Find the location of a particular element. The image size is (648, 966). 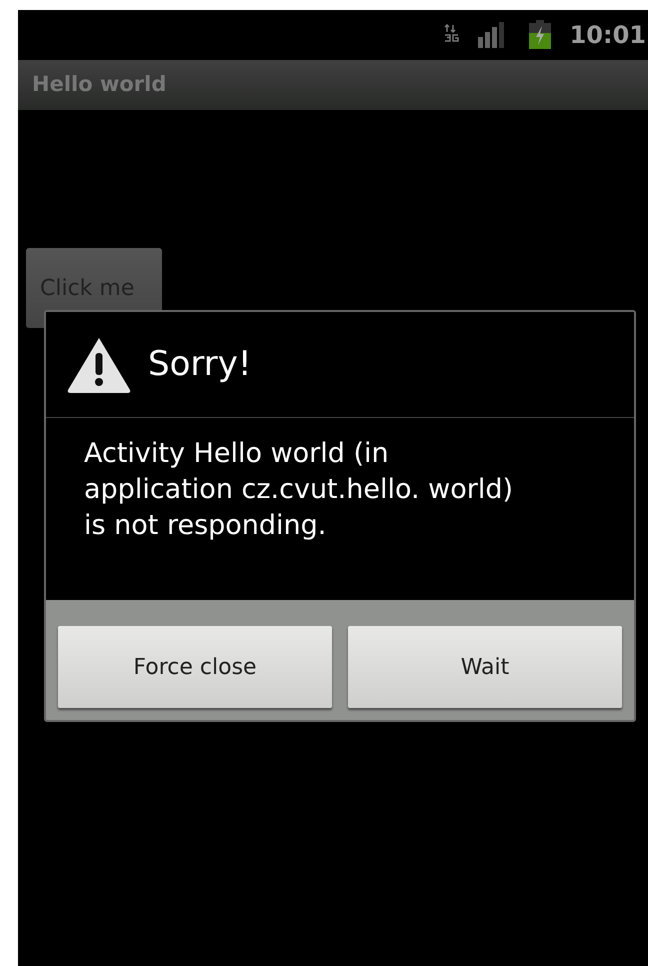

dialog-button: Force close is located at coordinates (195, 667).